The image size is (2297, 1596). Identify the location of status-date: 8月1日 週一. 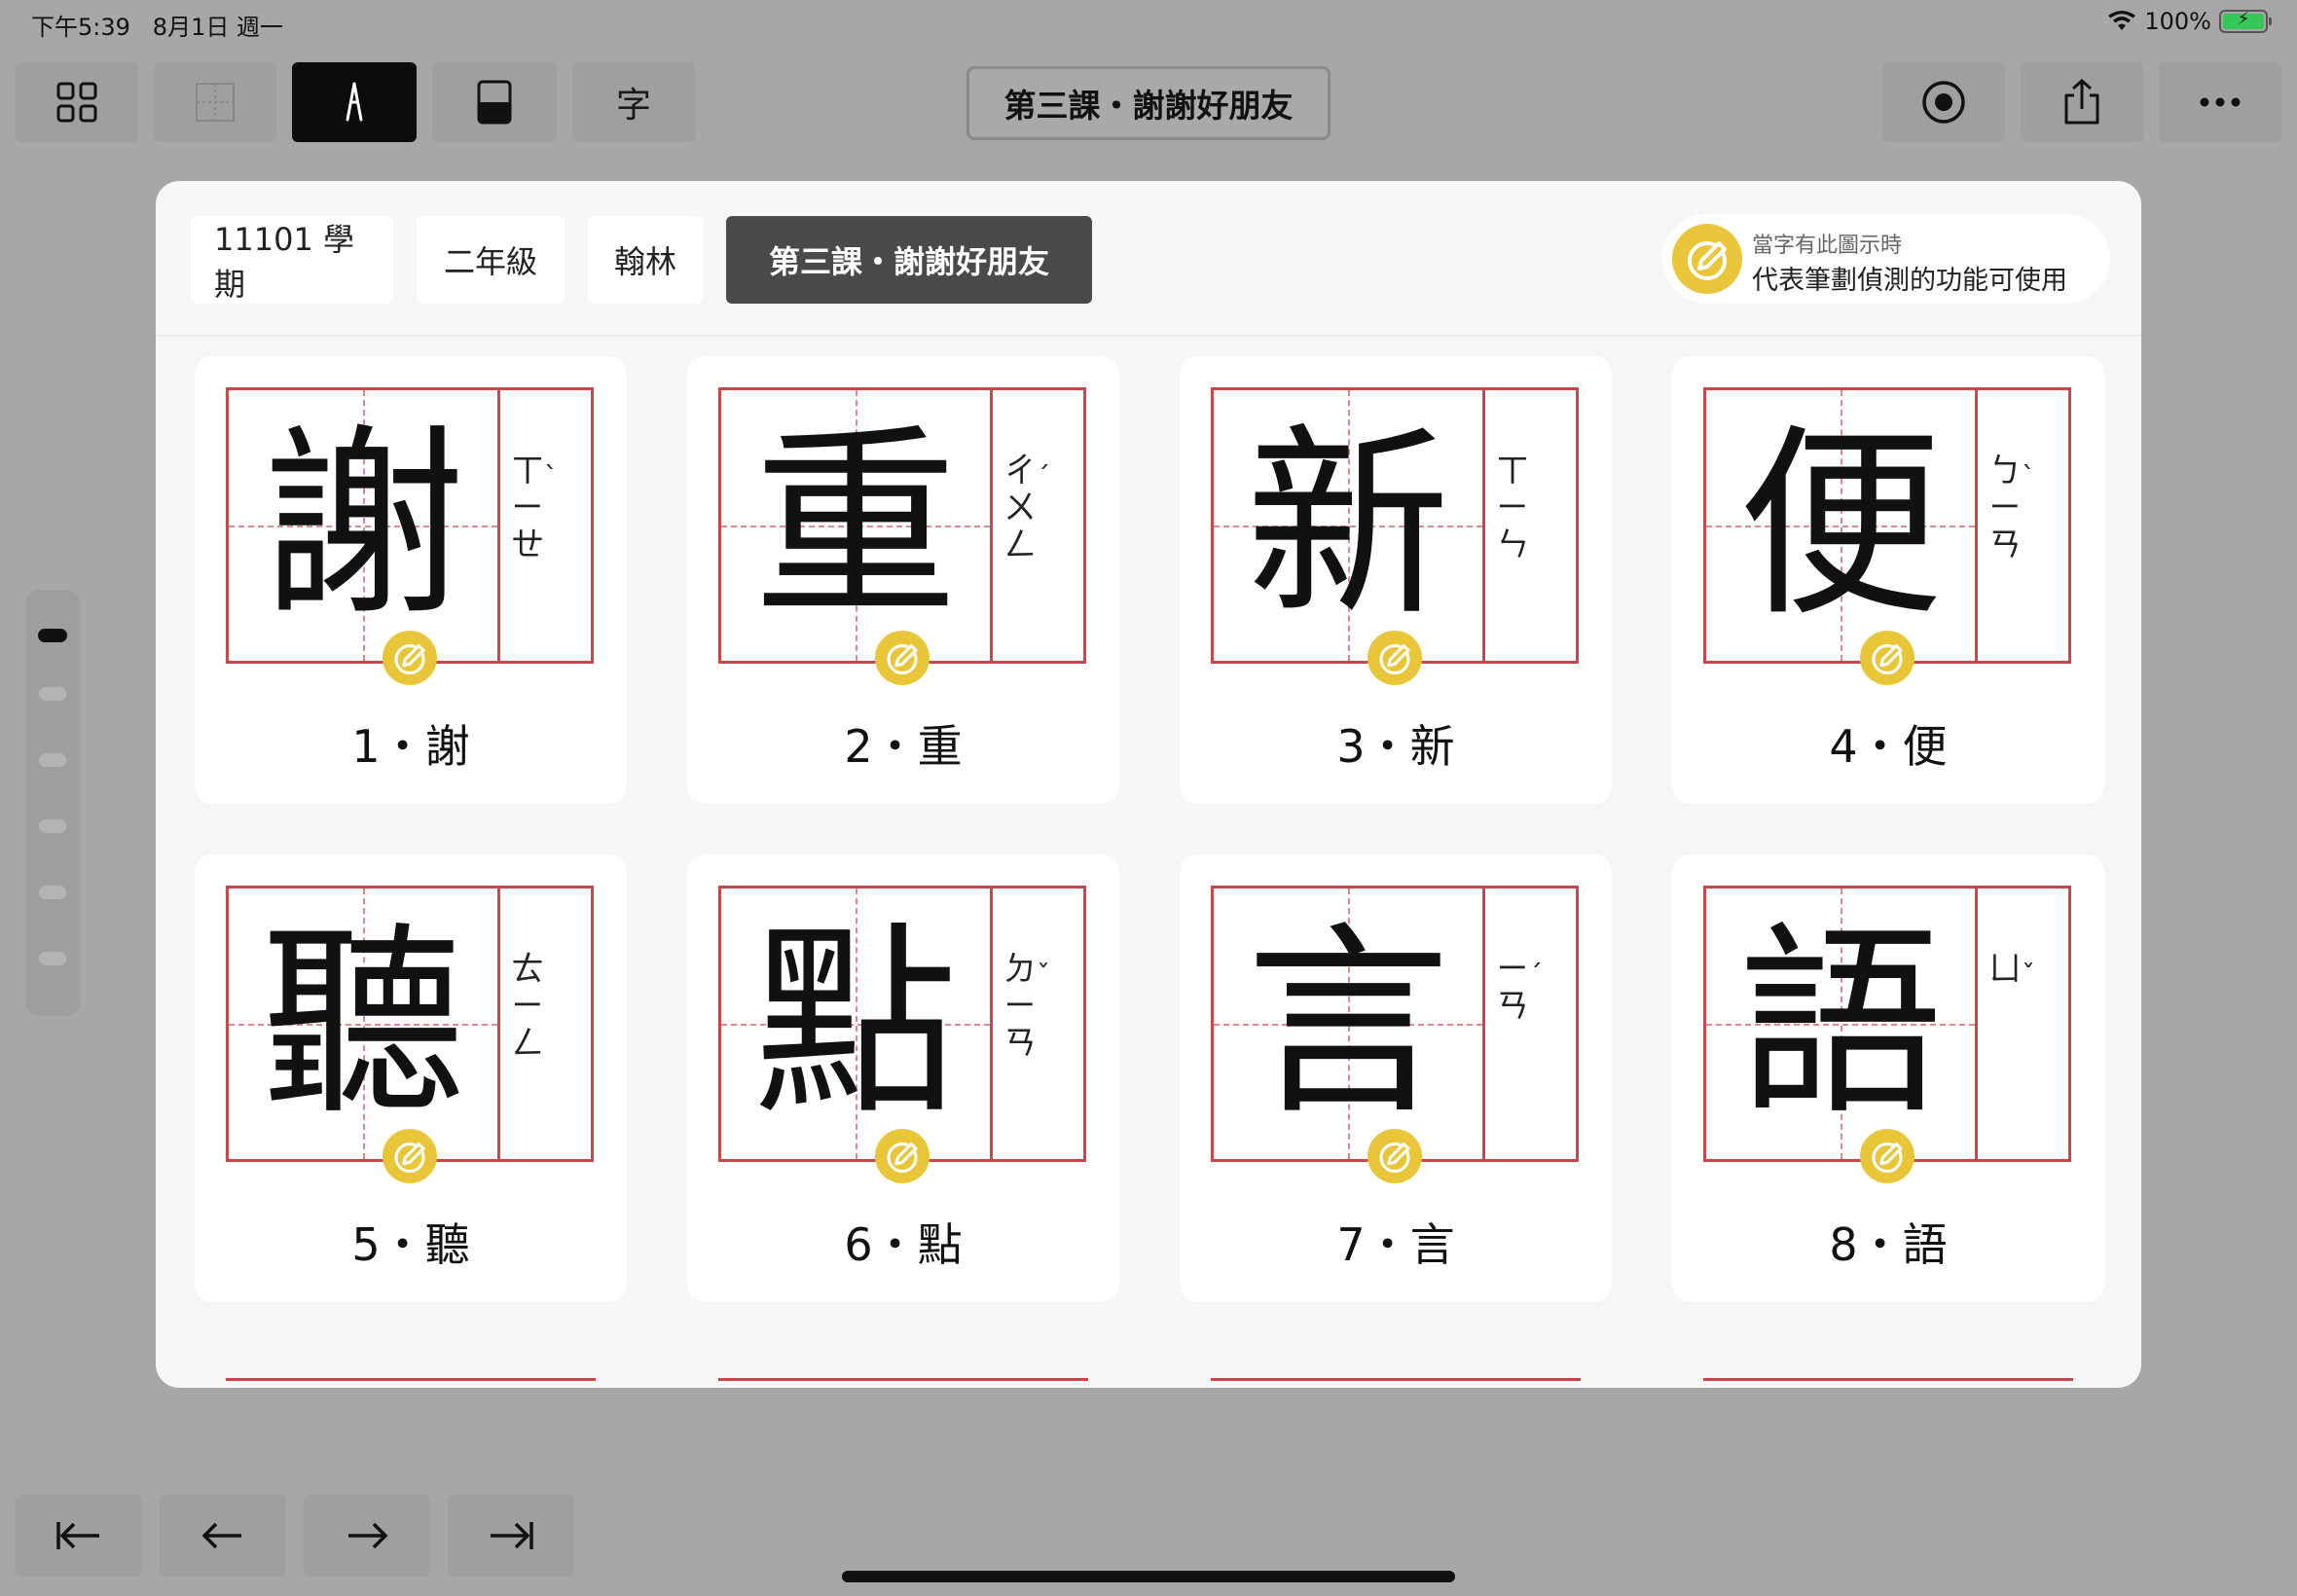
(217, 27).